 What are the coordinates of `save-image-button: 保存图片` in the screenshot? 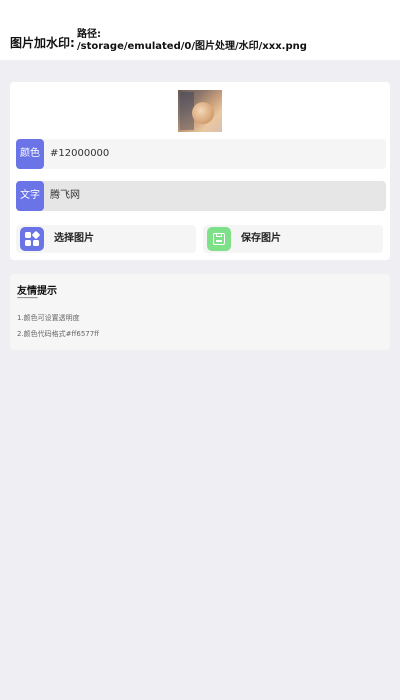 It's located at (293, 239).